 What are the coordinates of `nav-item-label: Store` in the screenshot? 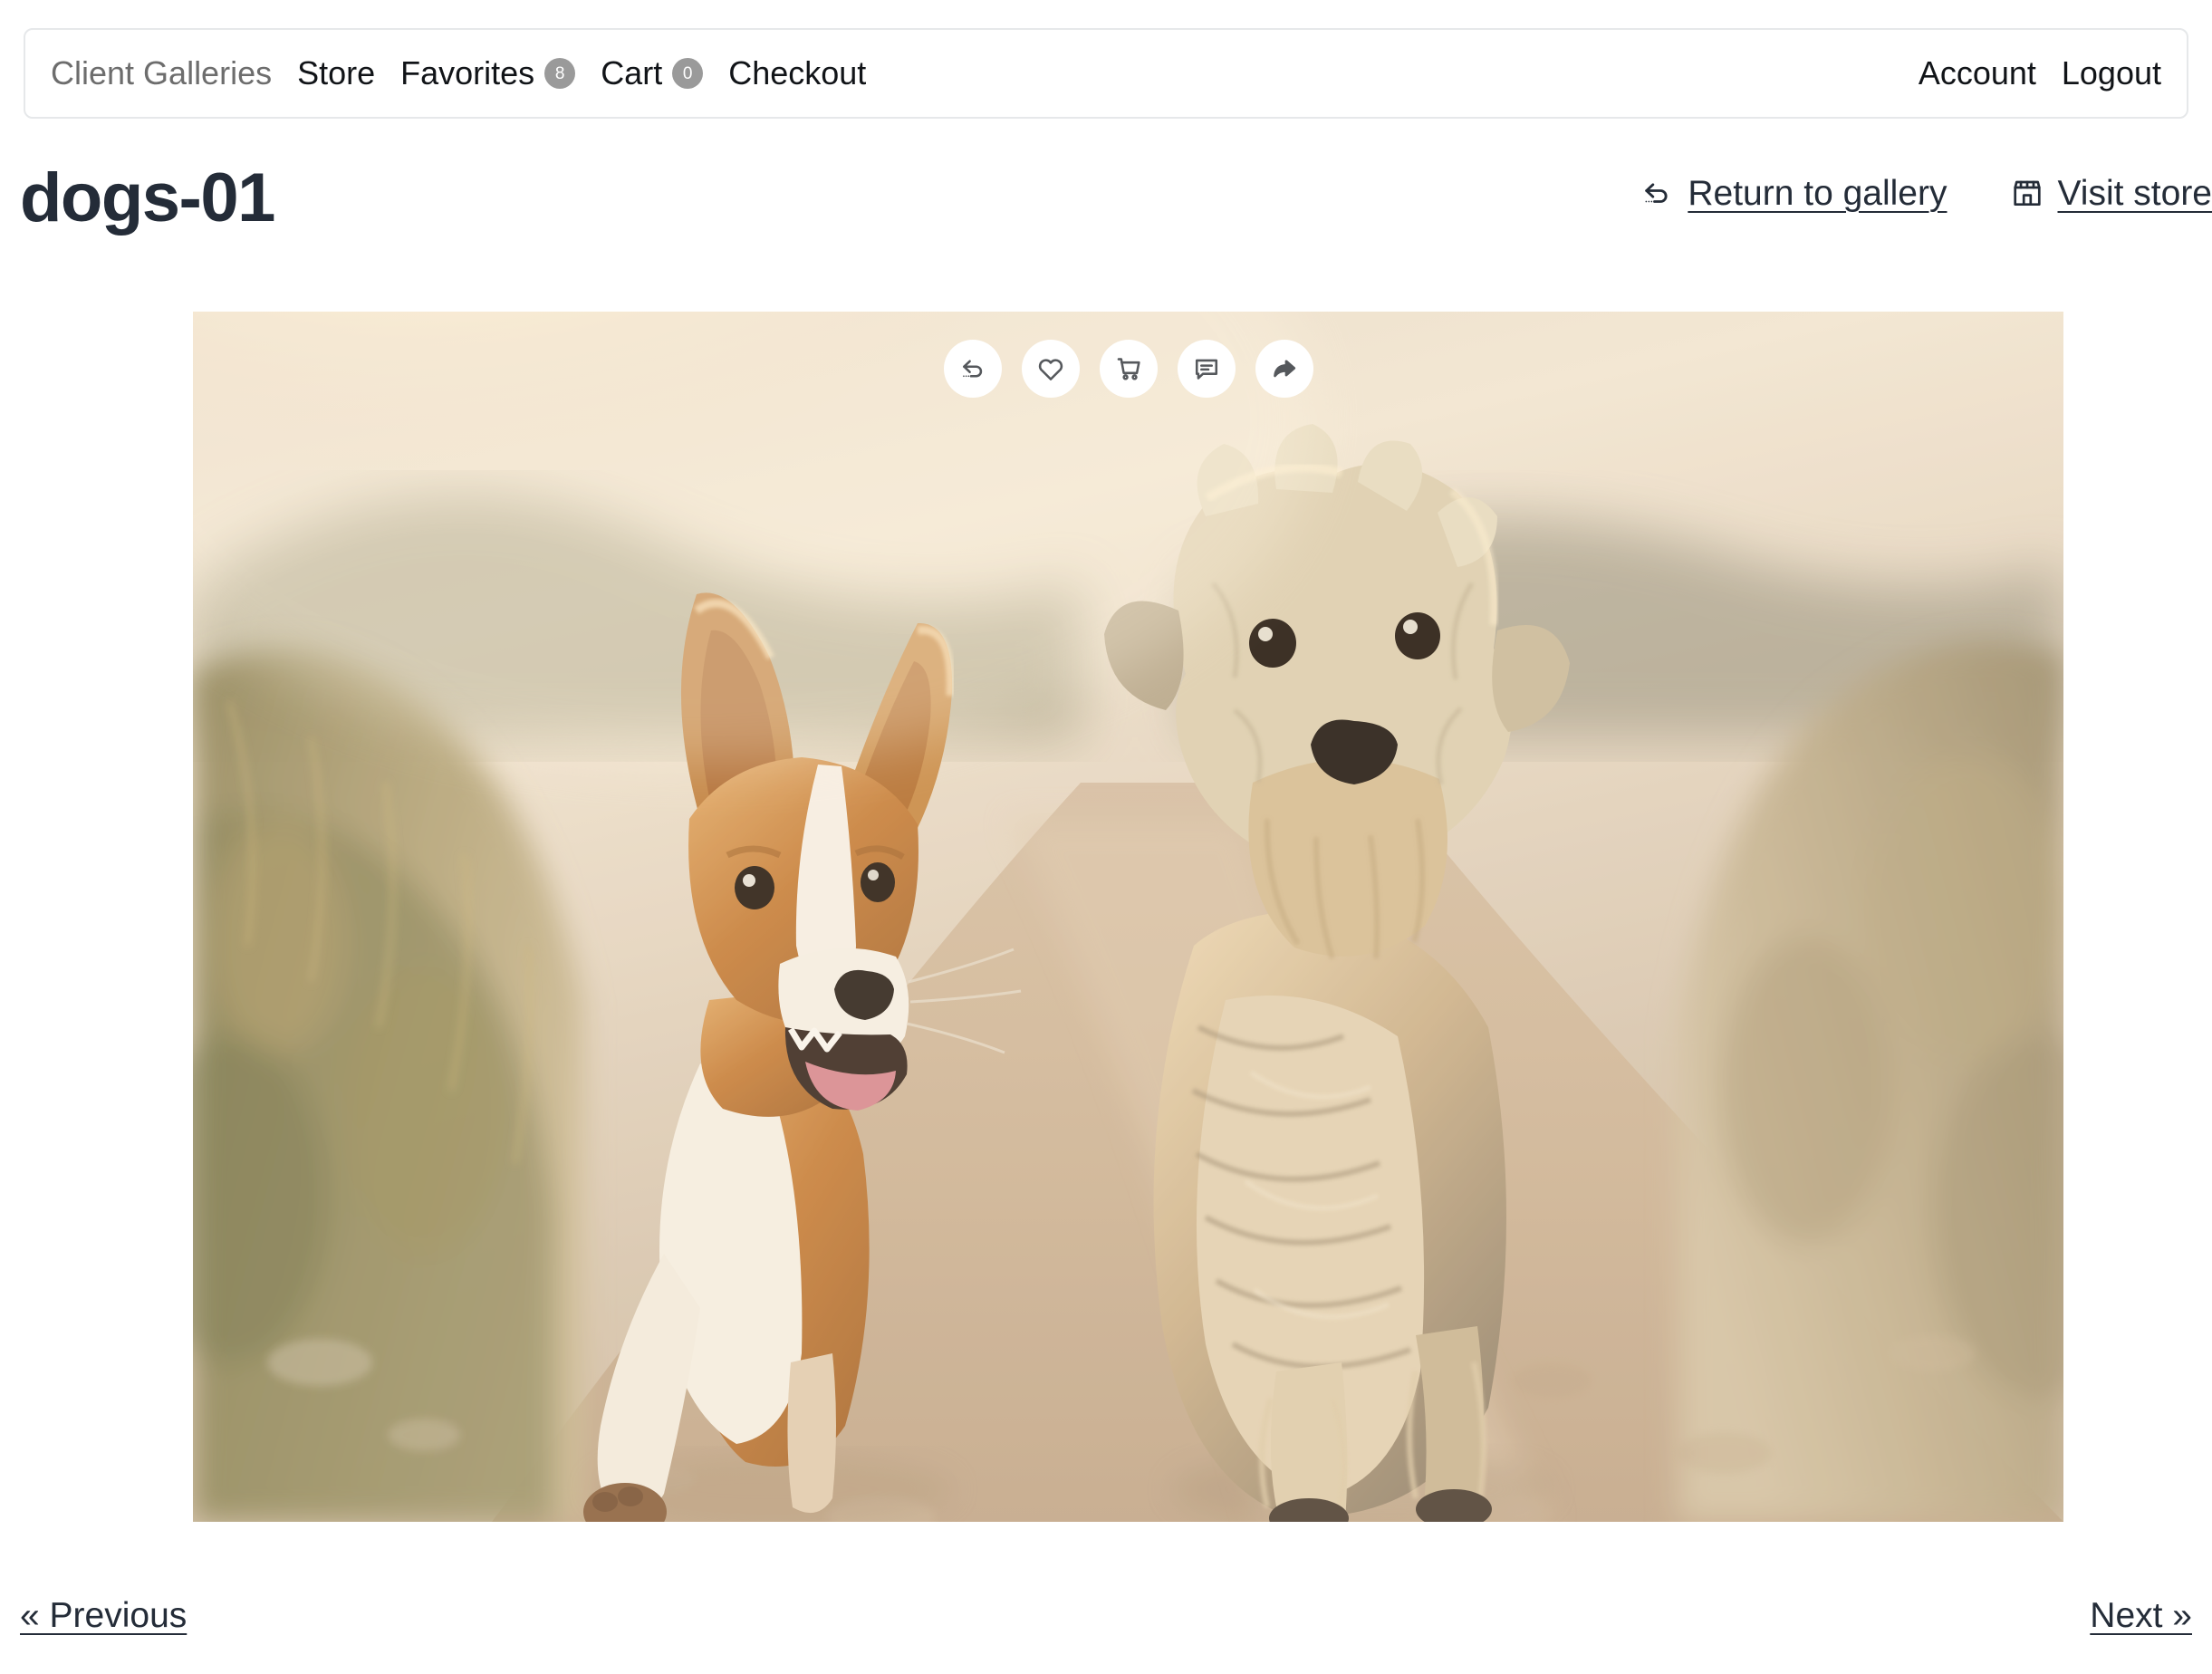 It's located at (337, 72).